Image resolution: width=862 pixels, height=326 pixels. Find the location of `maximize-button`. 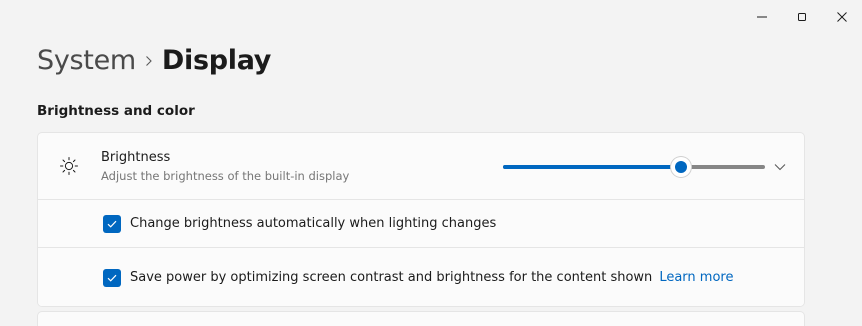

maximize-button is located at coordinates (802, 17).